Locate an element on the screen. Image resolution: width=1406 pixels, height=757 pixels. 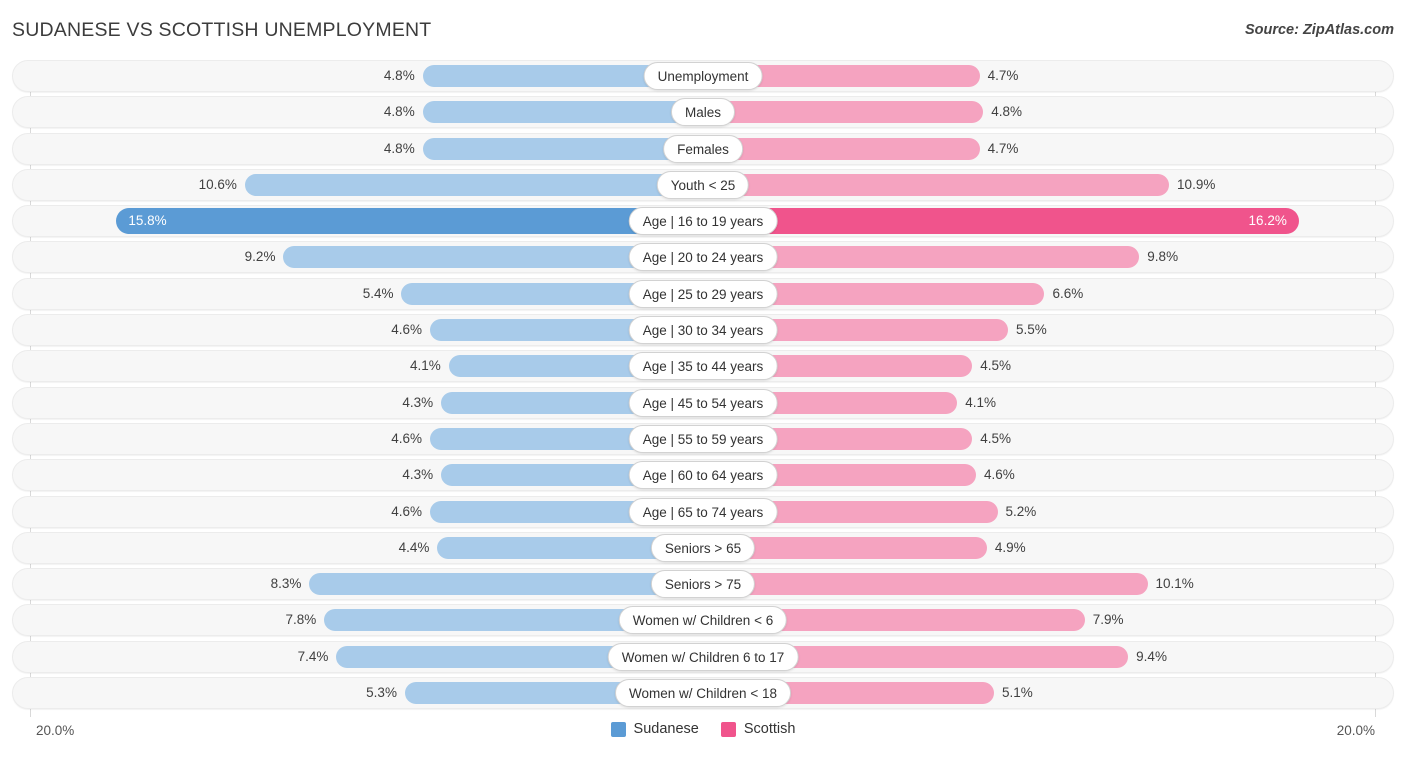
category-label: Age | 60 to 64 years is located at coordinates (703, 475).